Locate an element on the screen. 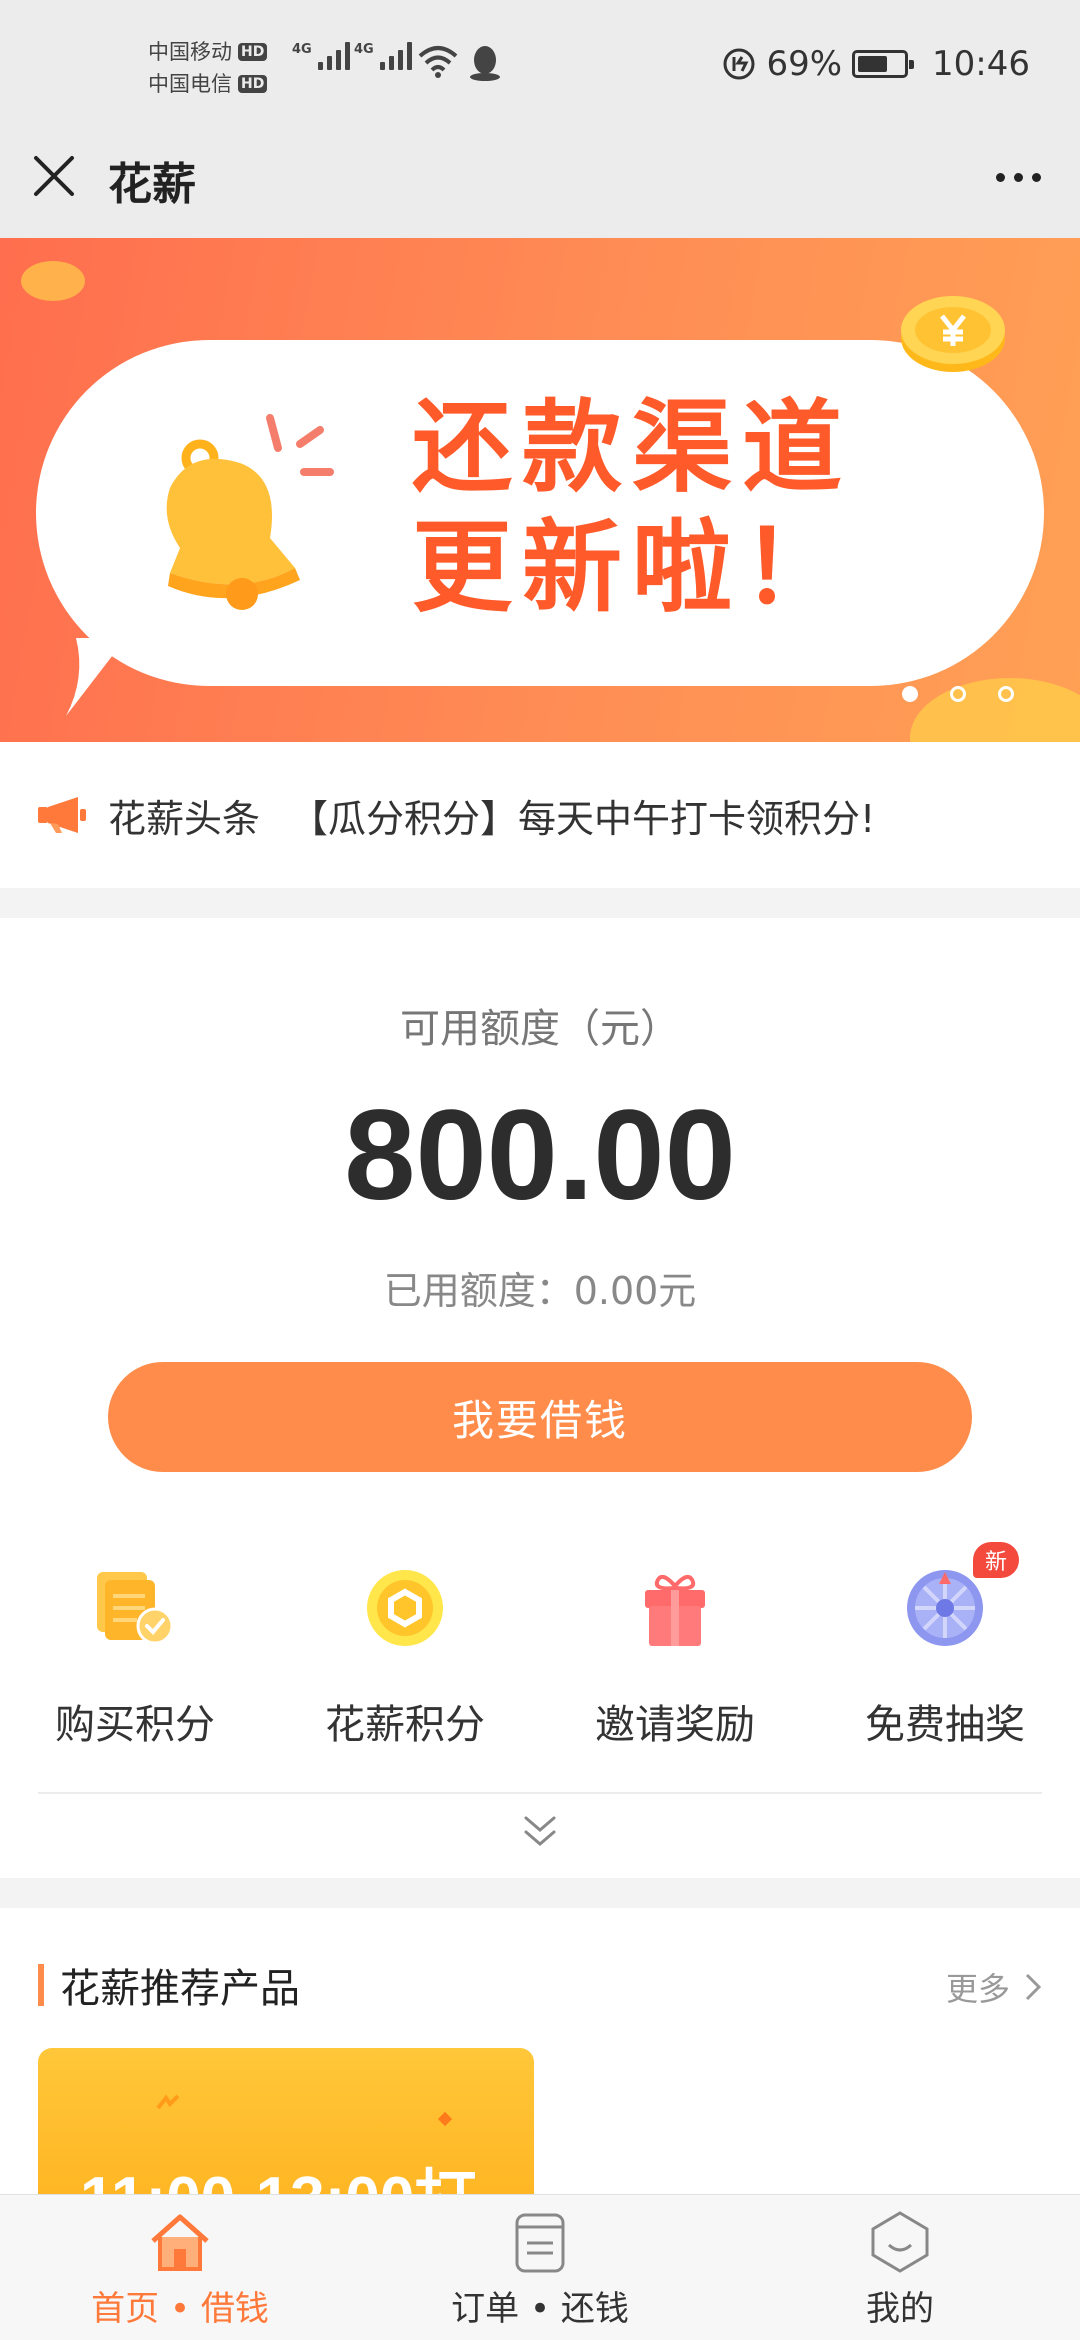 Image resolution: width=1080 pixels, height=2340 pixels. used-credit-label: 已用额度：0.00元 is located at coordinates (540, 1291).